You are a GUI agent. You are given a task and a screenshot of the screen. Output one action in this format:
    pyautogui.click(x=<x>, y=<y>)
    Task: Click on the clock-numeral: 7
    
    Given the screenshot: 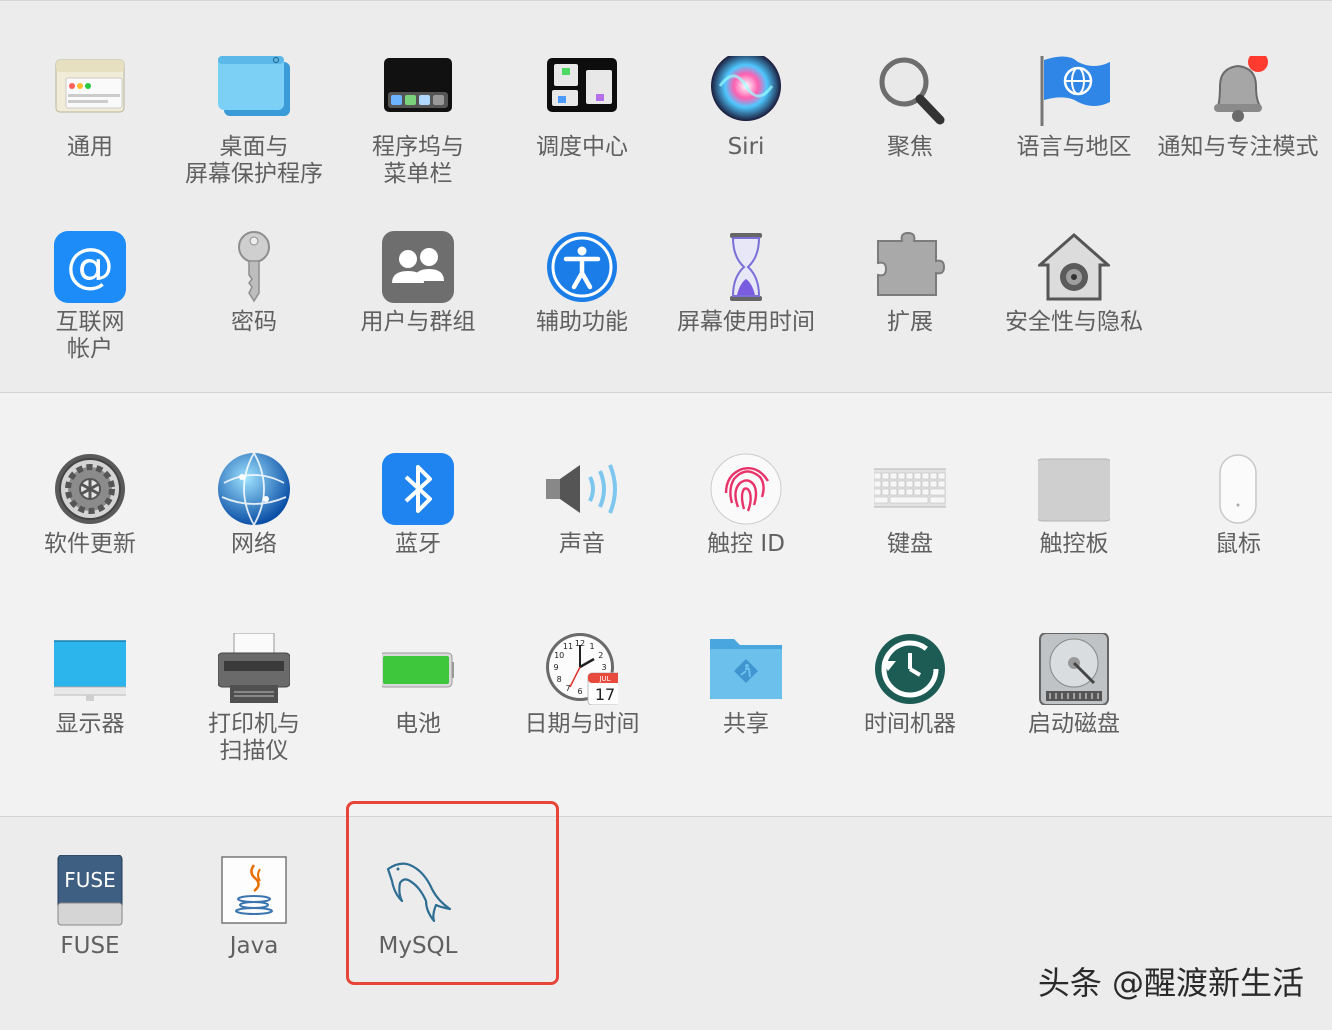 What is the action you would take?
    pyautogui.click(x=567, y=688)
    